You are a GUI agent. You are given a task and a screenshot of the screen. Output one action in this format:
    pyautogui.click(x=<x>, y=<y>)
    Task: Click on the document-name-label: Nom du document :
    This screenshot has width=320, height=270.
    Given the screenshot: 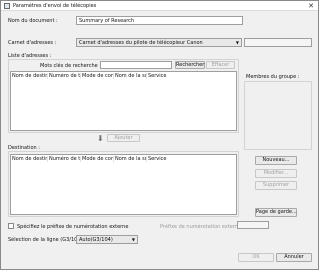 What is the action you would take?
    pyautogui.click(x=33, y=21)
    